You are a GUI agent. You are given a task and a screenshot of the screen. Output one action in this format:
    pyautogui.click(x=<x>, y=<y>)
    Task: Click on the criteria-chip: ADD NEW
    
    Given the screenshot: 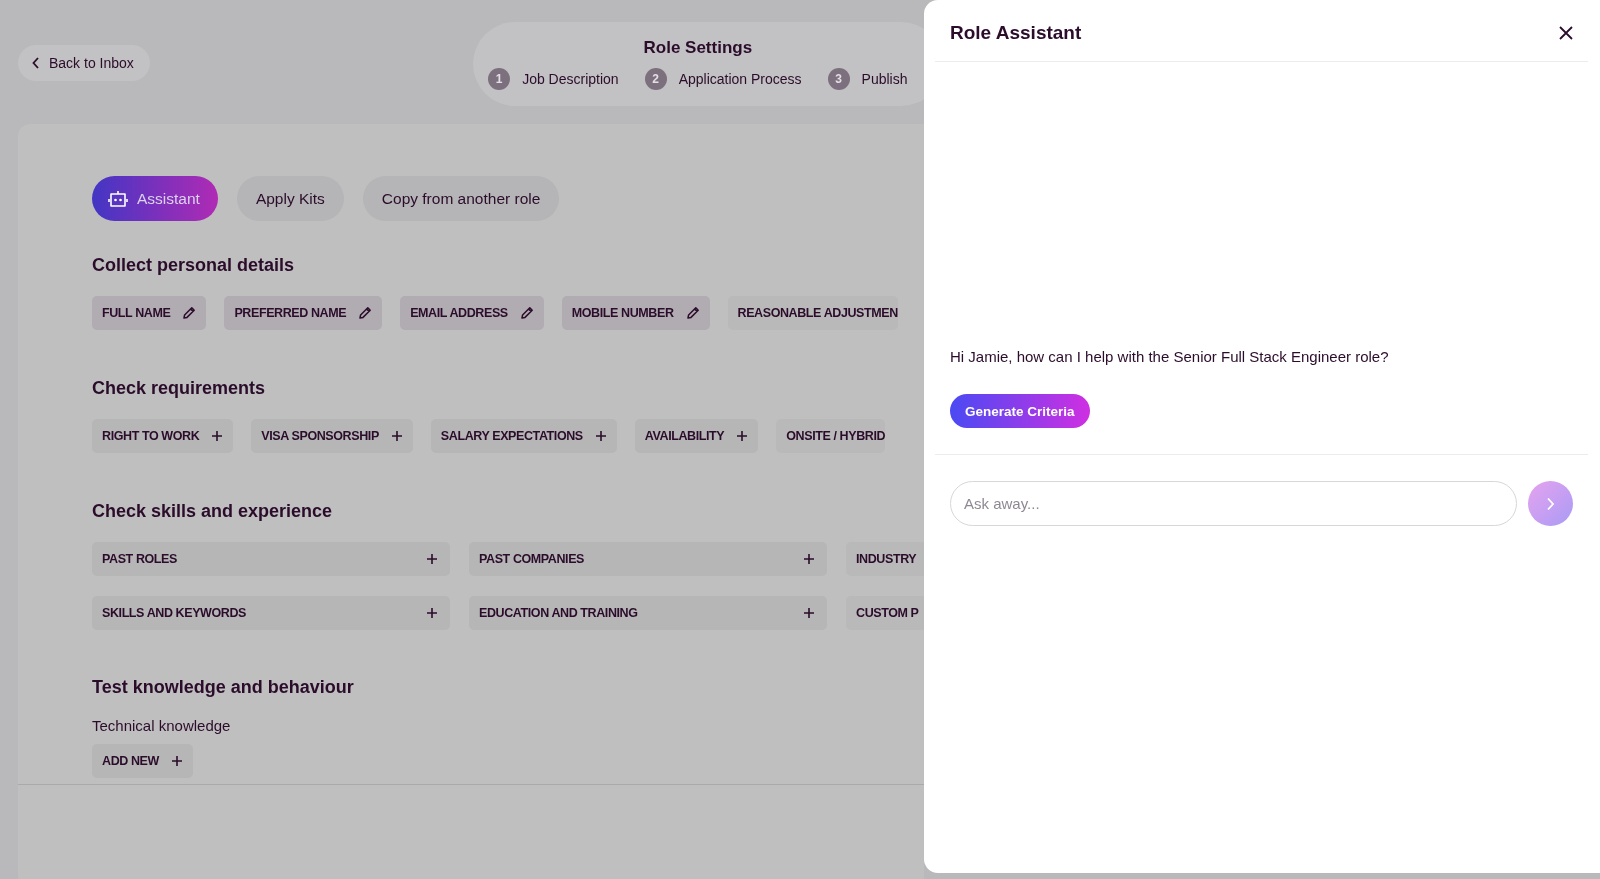 What is the action you would take?
    pyautogui.click(x=142, y=761)
    